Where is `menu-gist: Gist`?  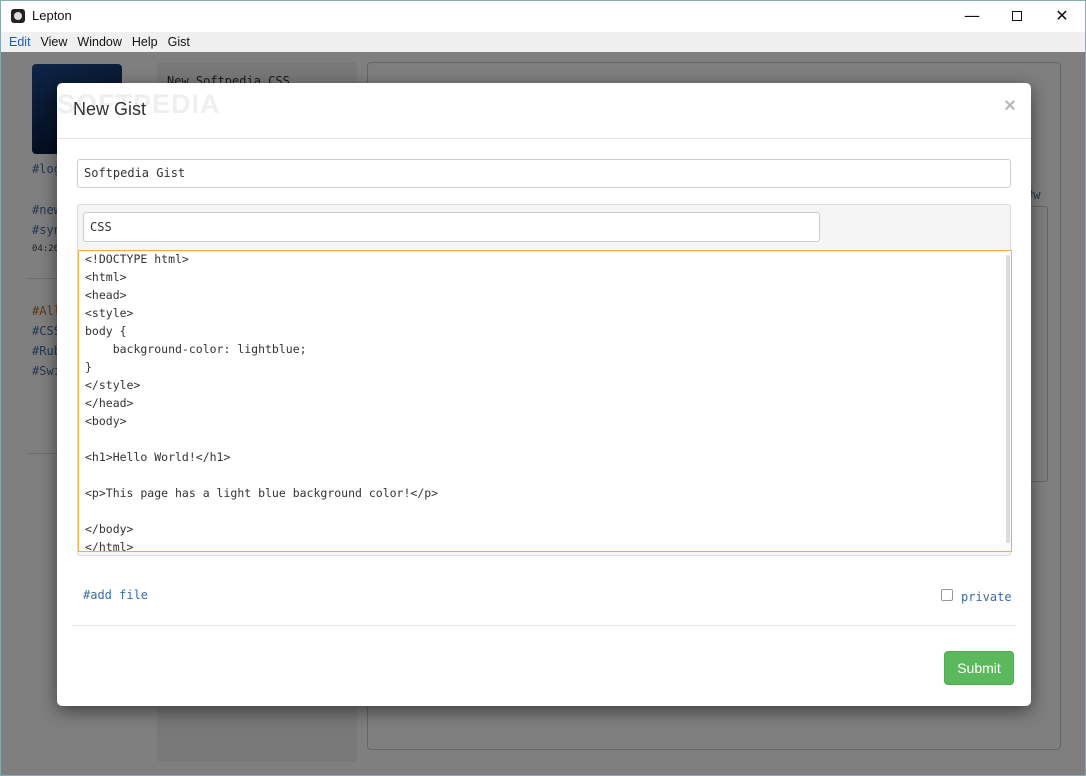 menu-gist: Gist is located at coordinates (179, 42).